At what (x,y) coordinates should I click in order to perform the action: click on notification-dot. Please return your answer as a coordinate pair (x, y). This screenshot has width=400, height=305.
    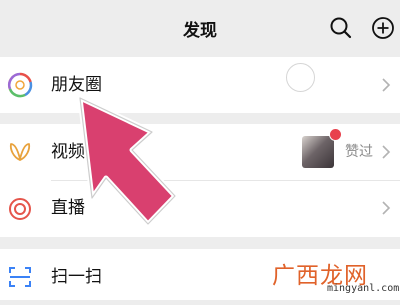
    Looking at the image, I should click on (335, 134).